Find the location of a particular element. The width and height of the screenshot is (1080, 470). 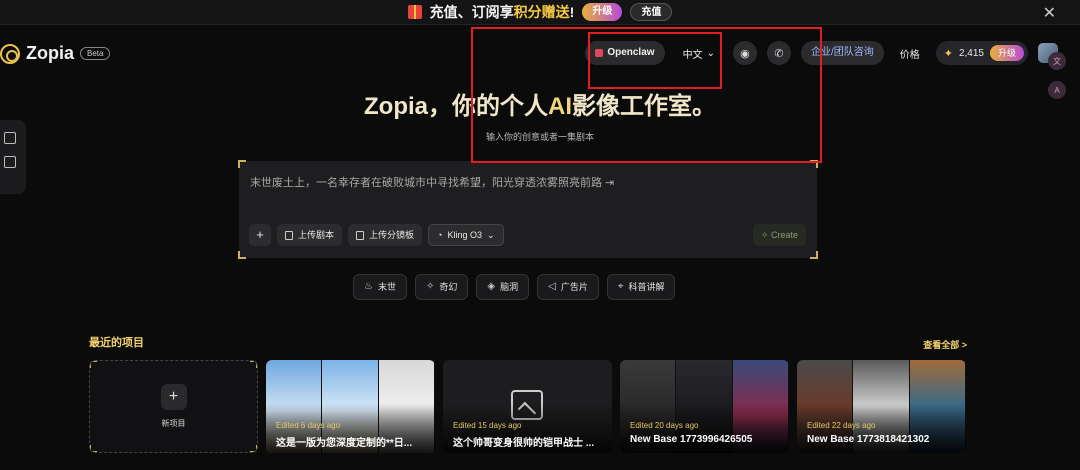

brand-logo: Zopia Beta is located at coordinates (55, 53).